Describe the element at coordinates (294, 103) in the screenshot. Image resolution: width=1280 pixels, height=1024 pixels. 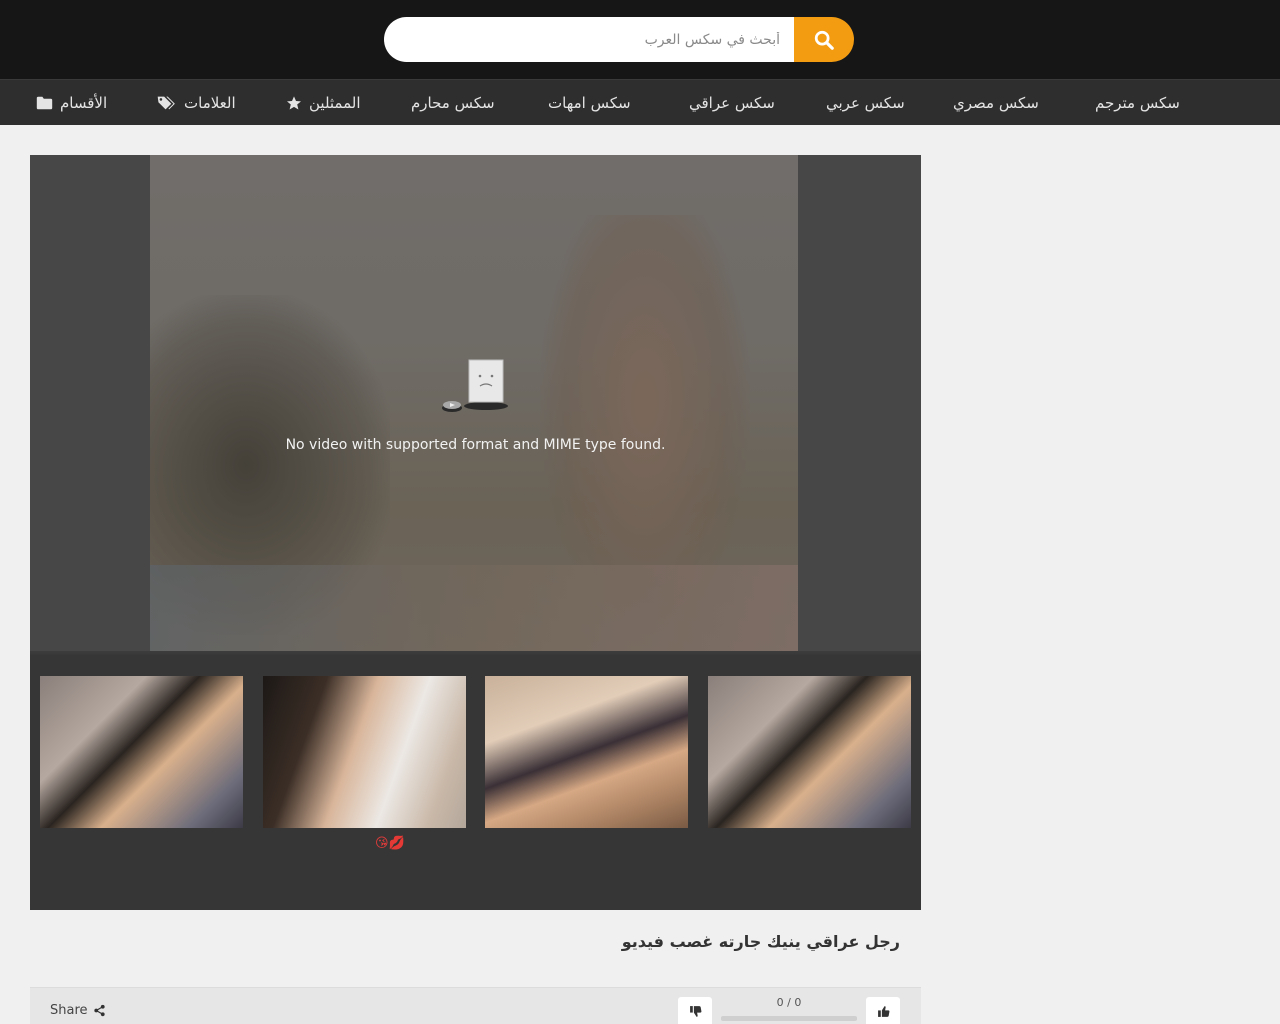
I see `star-icon` at that location.